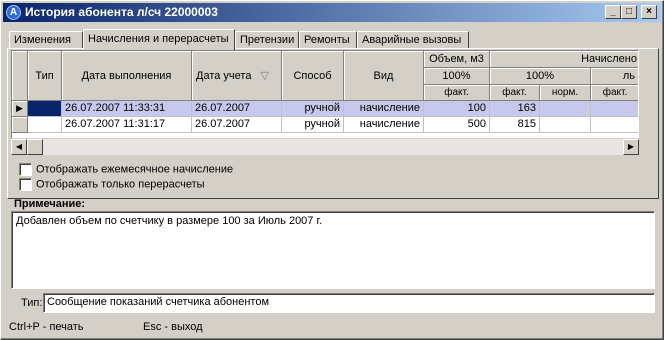  What do you see at coordinates (32, 303) in the screenshot?
I see `type-label: Тип:` at bounding box center [32, 303].